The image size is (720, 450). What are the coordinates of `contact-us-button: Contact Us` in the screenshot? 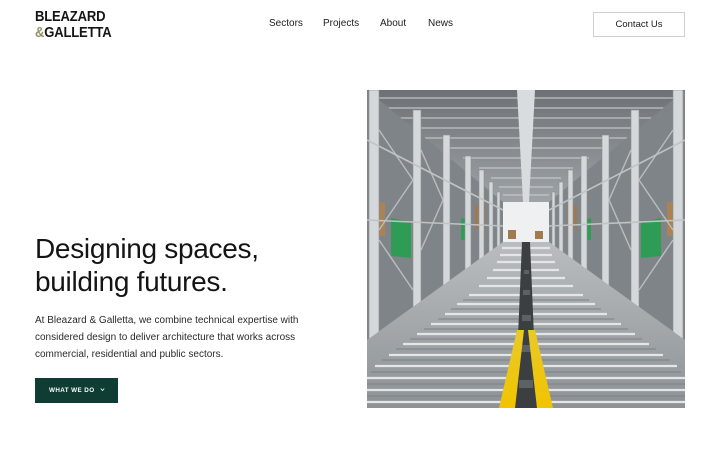 It's located at (639, 24).